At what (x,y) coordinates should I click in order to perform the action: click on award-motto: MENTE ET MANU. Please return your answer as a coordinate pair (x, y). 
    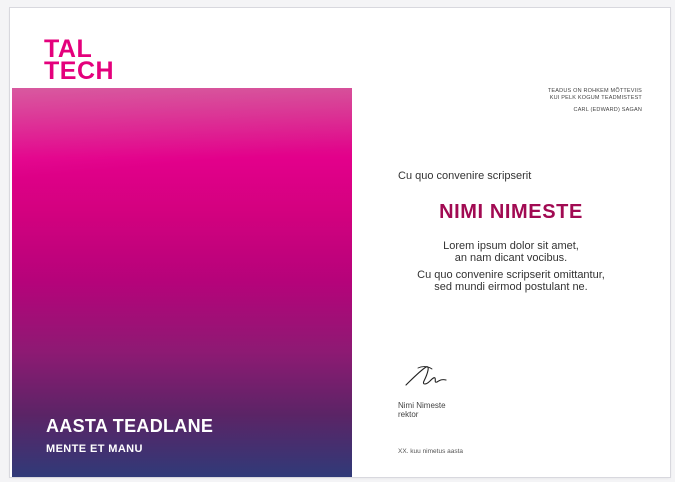
    Looking at the image, I should click on (94, 449).